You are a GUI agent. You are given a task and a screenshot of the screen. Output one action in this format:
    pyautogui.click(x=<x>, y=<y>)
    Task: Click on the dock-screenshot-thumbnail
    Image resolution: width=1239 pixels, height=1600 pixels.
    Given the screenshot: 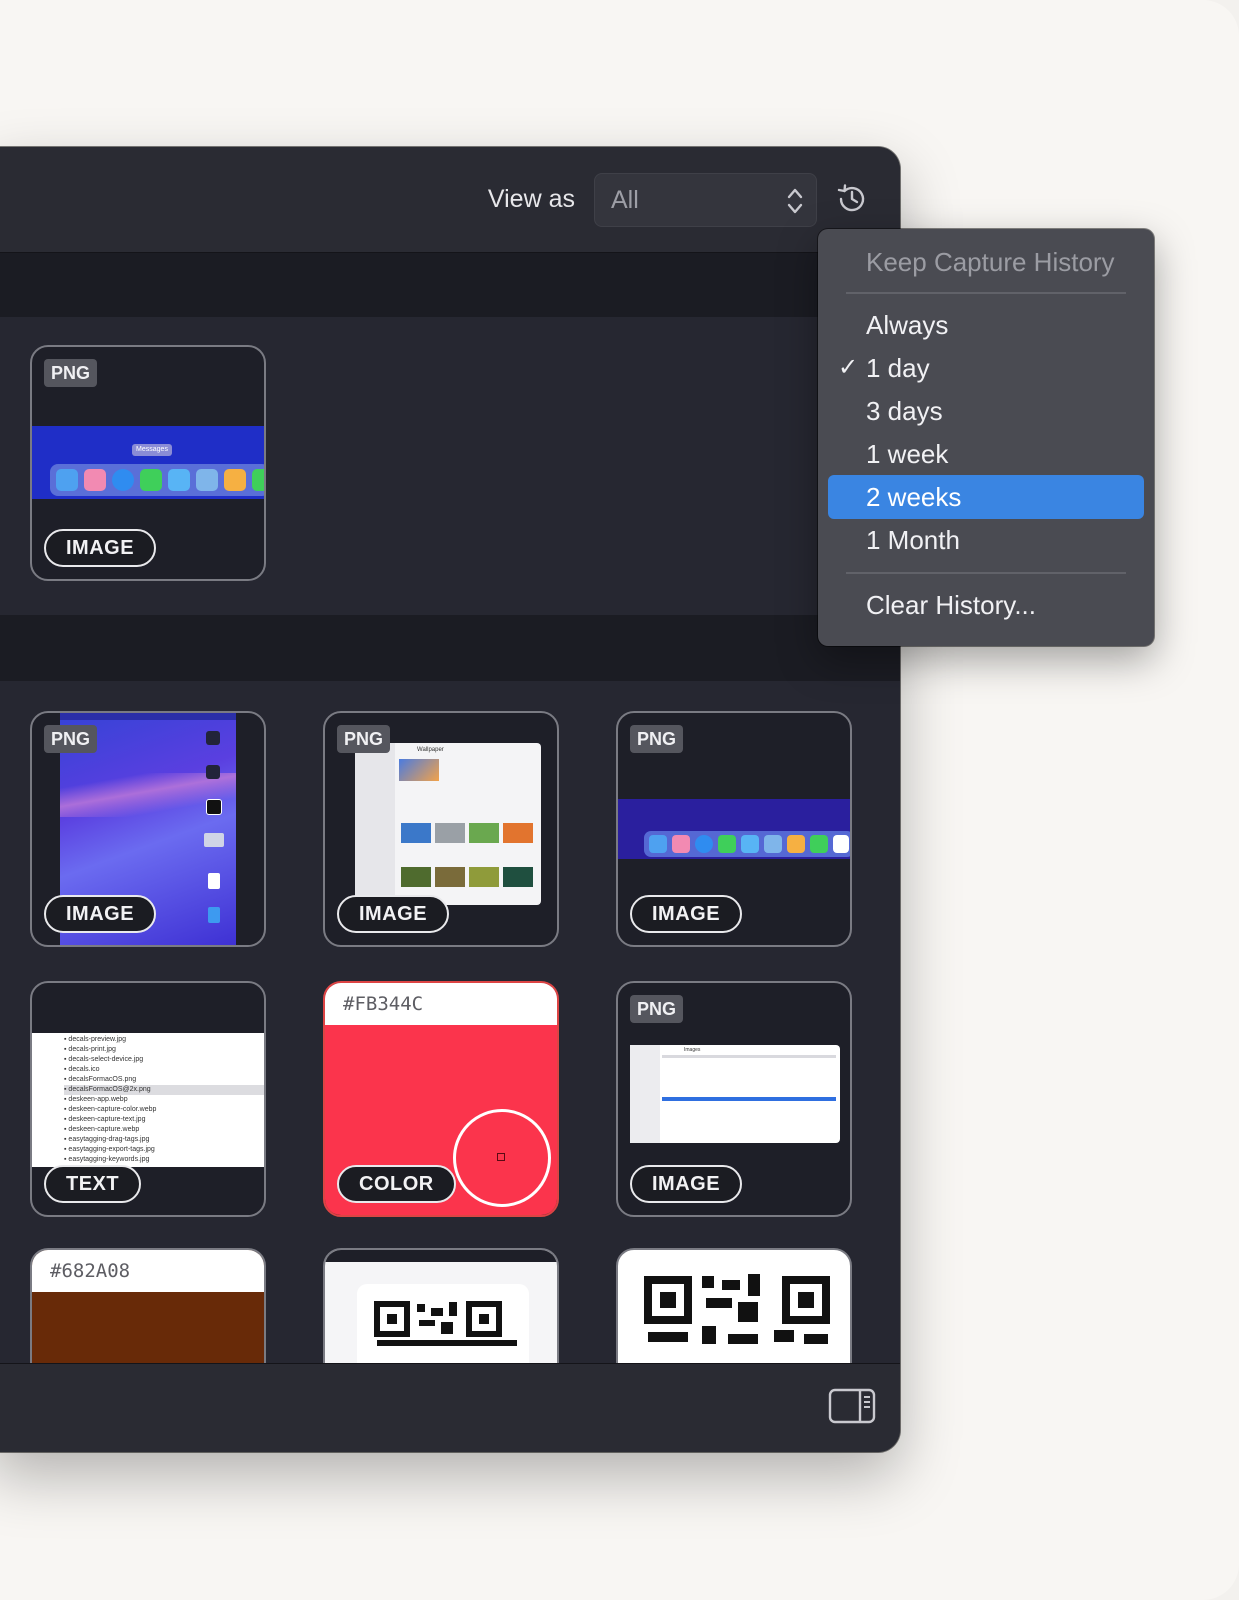 What is the action you would take?
    pyautogui.click(x=734, y=829)
    